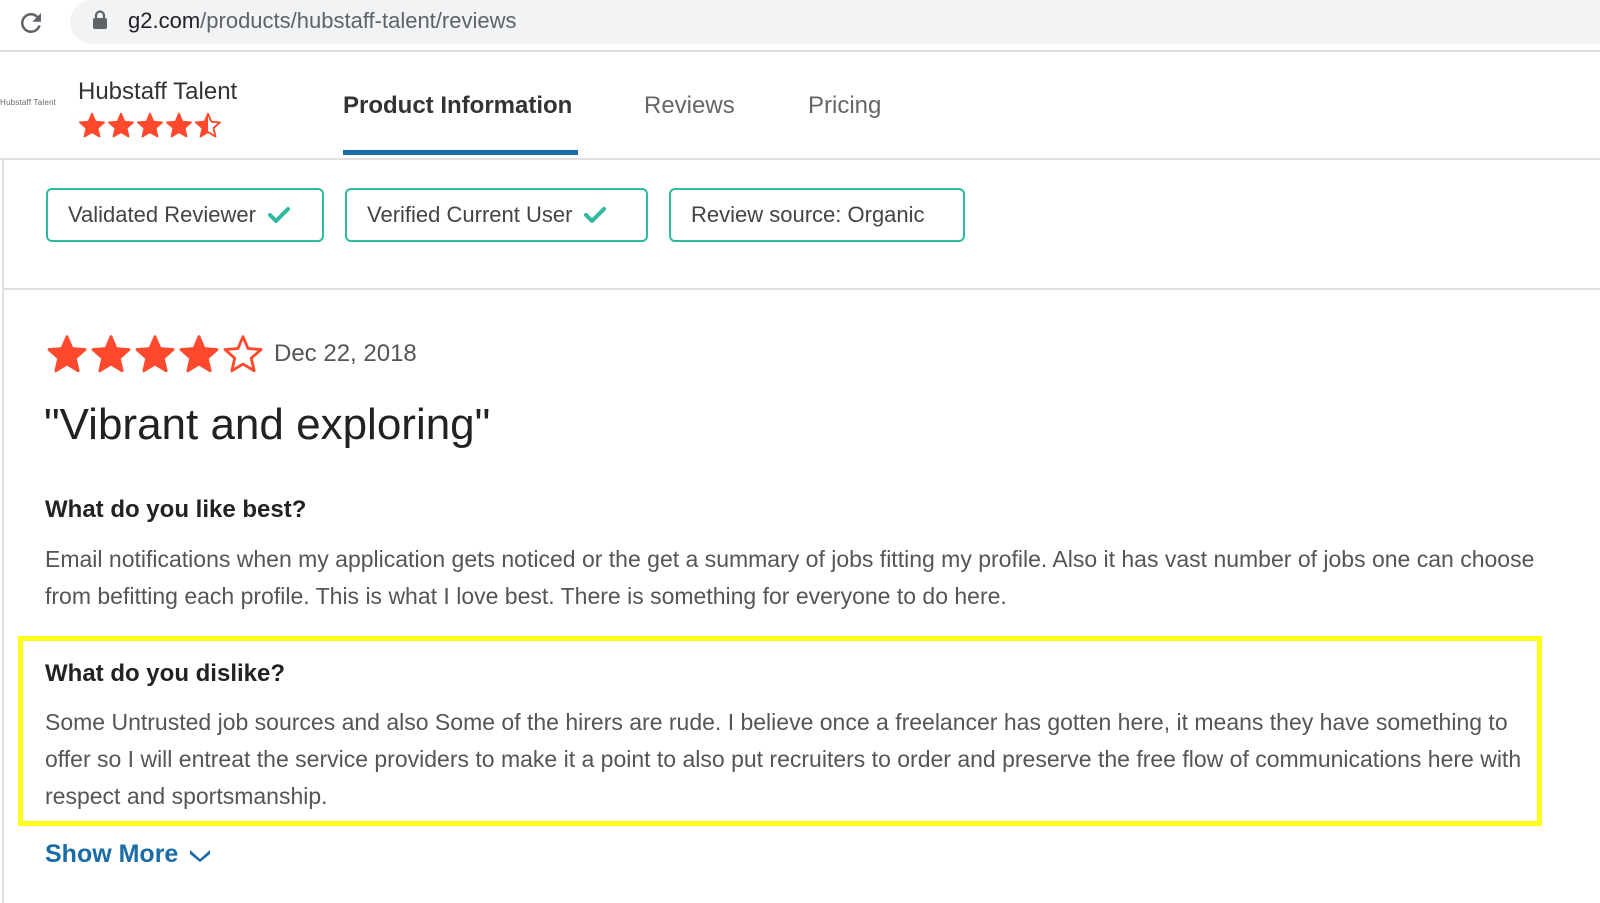  What do you see at coordinates (267, 424) in the screenshot?
I see `review-title: "Vibrant and exploring"` at bounding box center [267, 424].